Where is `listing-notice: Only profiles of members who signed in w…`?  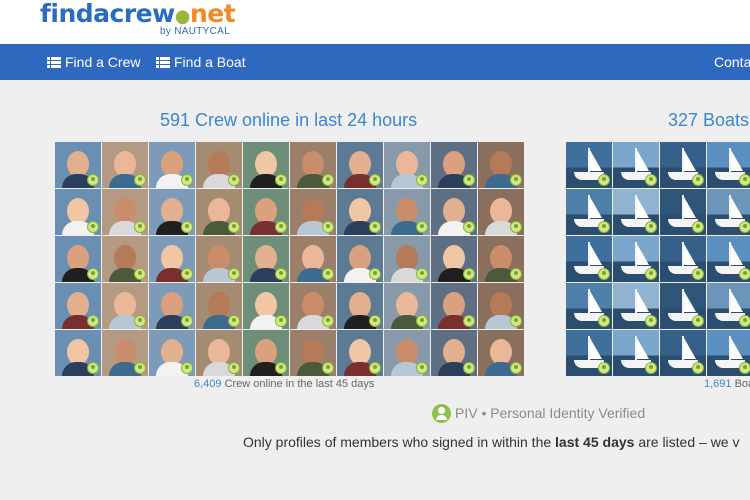 listing-notice: Only profiles of members who signed in w… is located at coordinates (491, 442).